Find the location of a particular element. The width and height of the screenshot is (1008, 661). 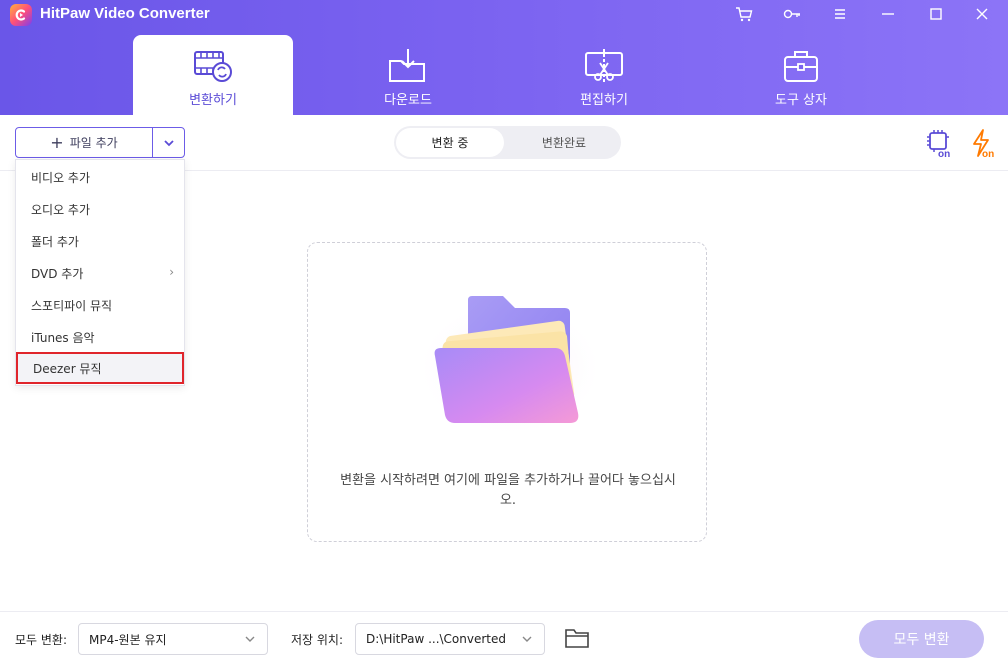

save-location-label: 저장 위치: is located at coordinates (317, 640).